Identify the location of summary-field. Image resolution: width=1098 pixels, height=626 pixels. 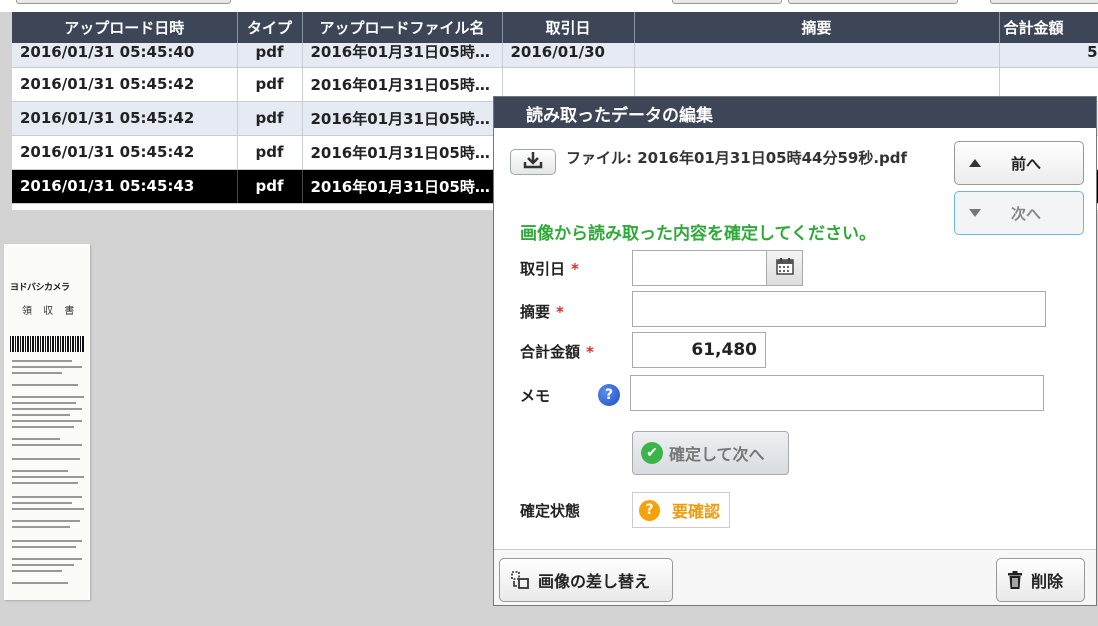
(839, 309).